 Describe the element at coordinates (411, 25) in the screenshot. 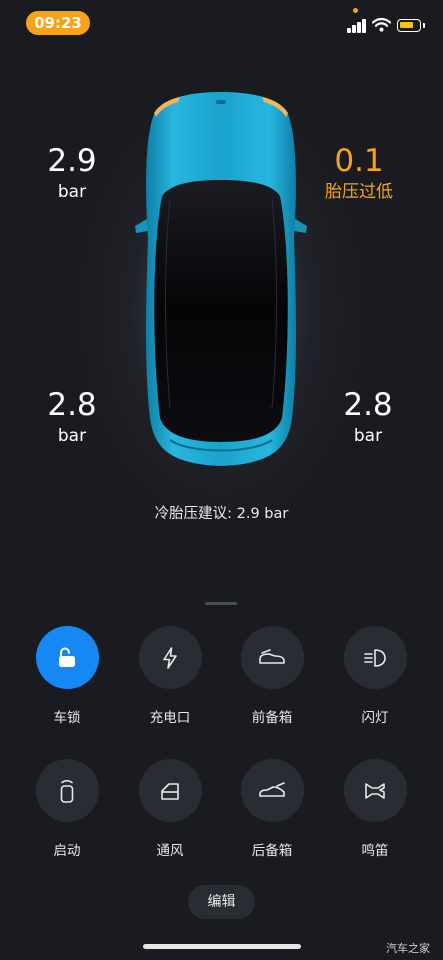

I see `battery-icon` at that location.